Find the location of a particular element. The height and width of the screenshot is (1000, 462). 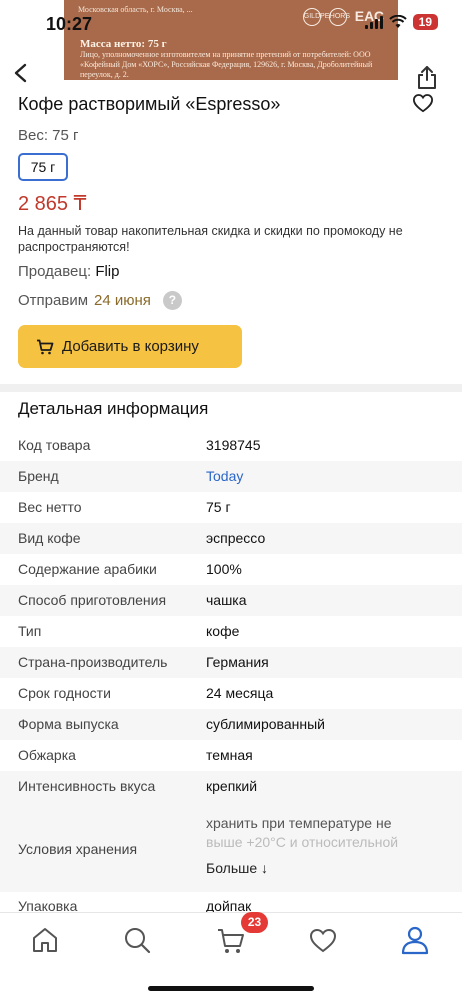

spec-row: Срок годности 24 месяца is located at coordinates (231, 693).